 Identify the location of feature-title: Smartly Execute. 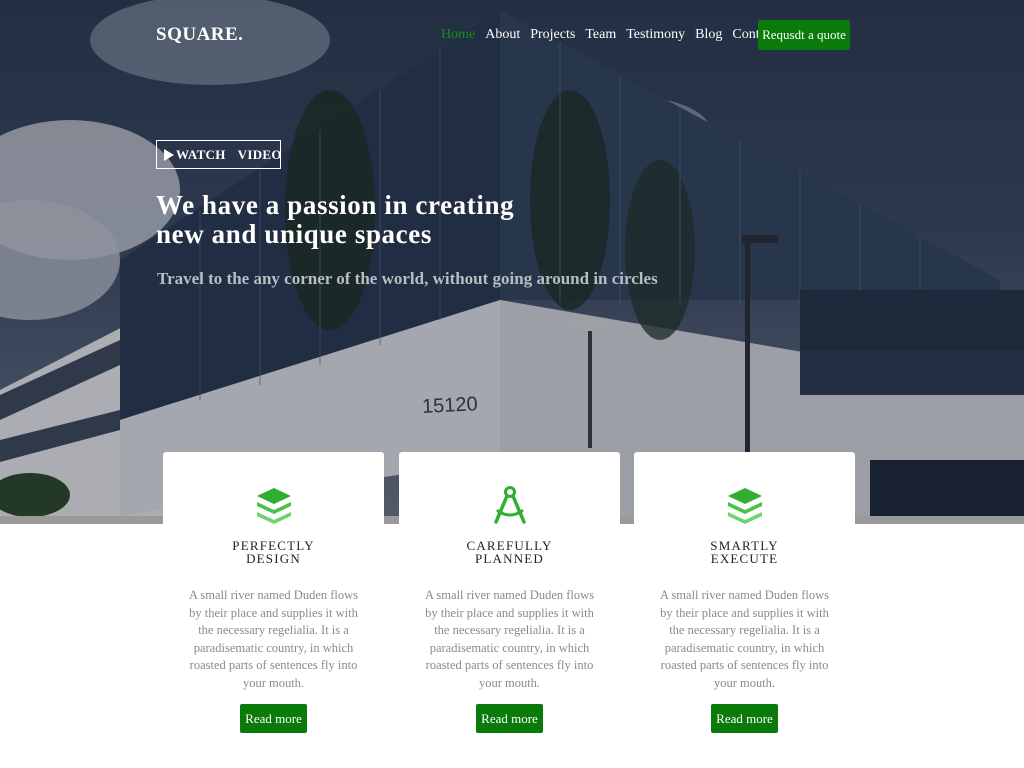
(744, 552).